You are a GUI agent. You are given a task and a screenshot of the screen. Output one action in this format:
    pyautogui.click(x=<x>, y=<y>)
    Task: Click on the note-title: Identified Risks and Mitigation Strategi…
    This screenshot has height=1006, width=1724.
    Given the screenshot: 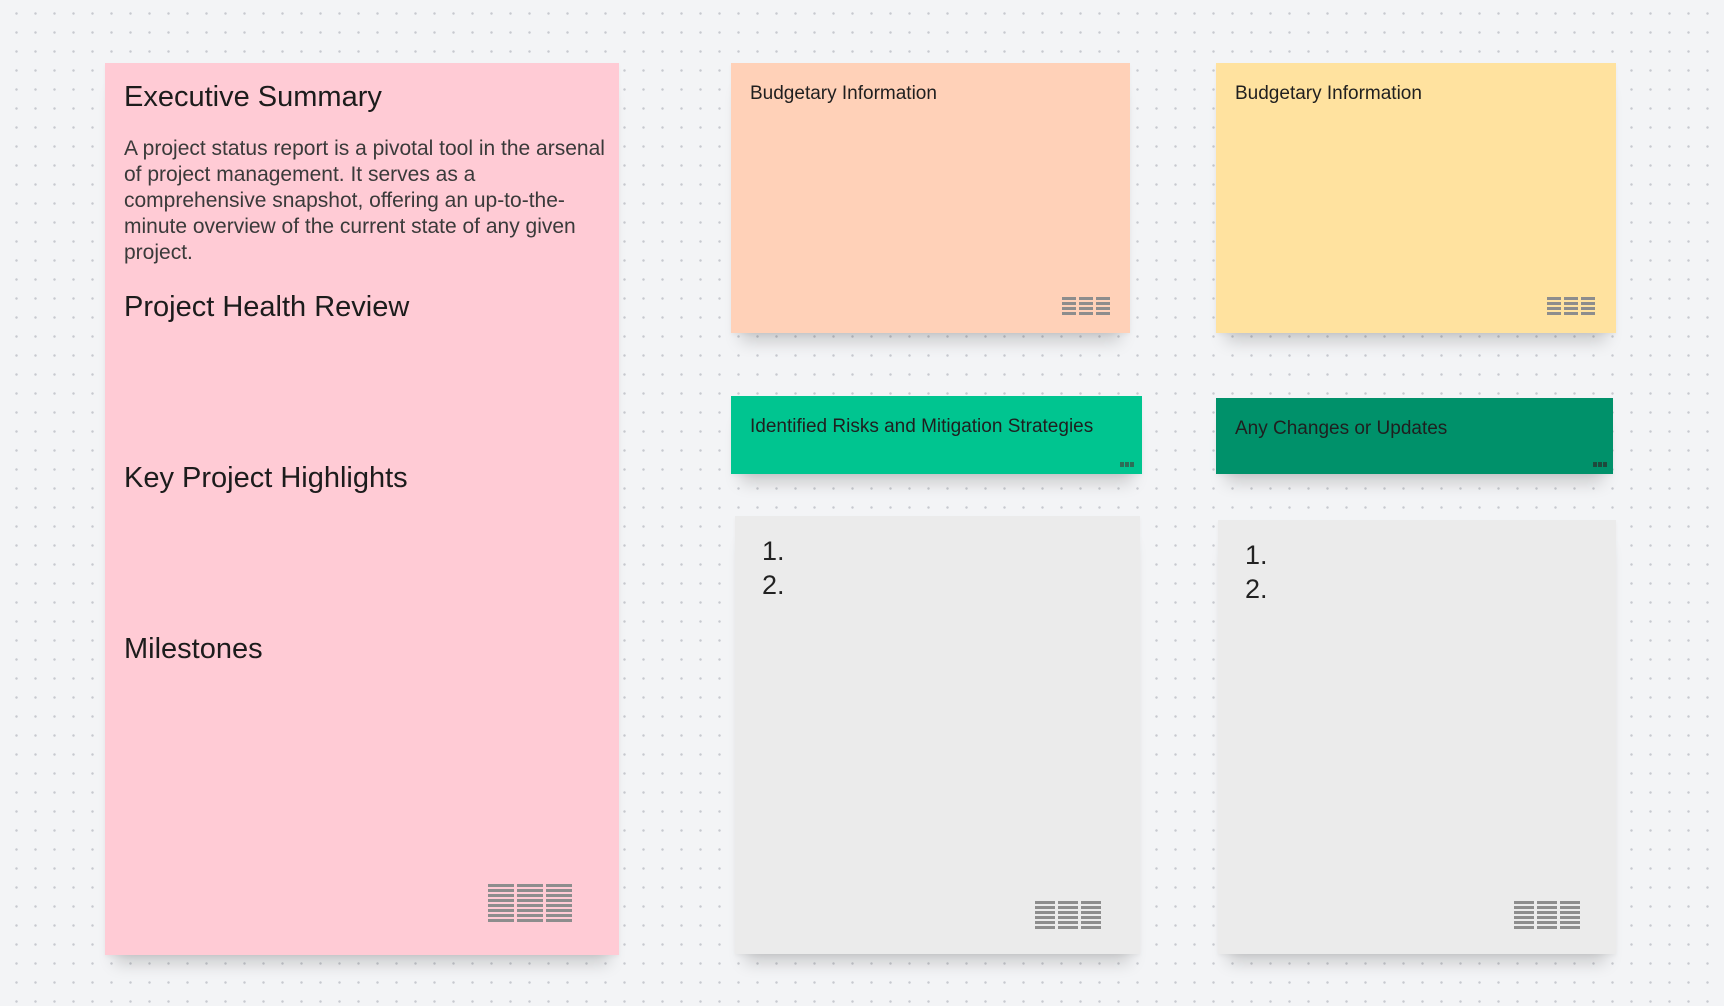 What is the action you would take?
    pyautogui.click(x=922, y=426)
    